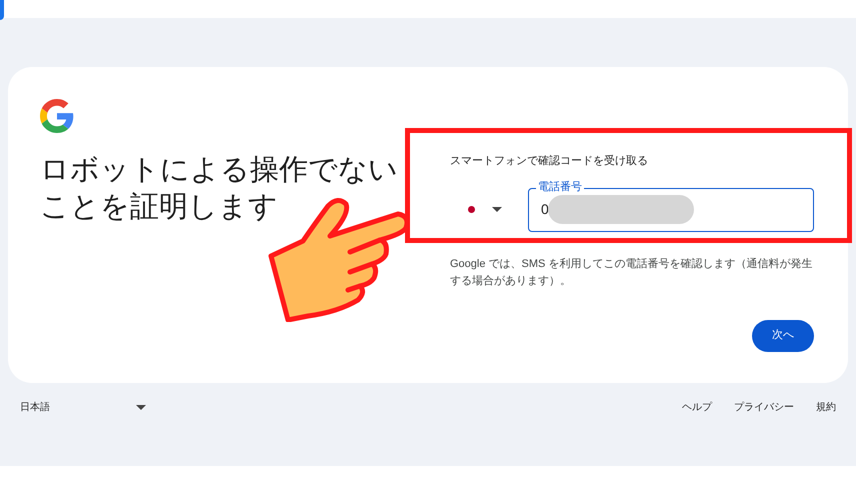 The image size is (856, 486). I want to click on google-logo, so click(57, 116).